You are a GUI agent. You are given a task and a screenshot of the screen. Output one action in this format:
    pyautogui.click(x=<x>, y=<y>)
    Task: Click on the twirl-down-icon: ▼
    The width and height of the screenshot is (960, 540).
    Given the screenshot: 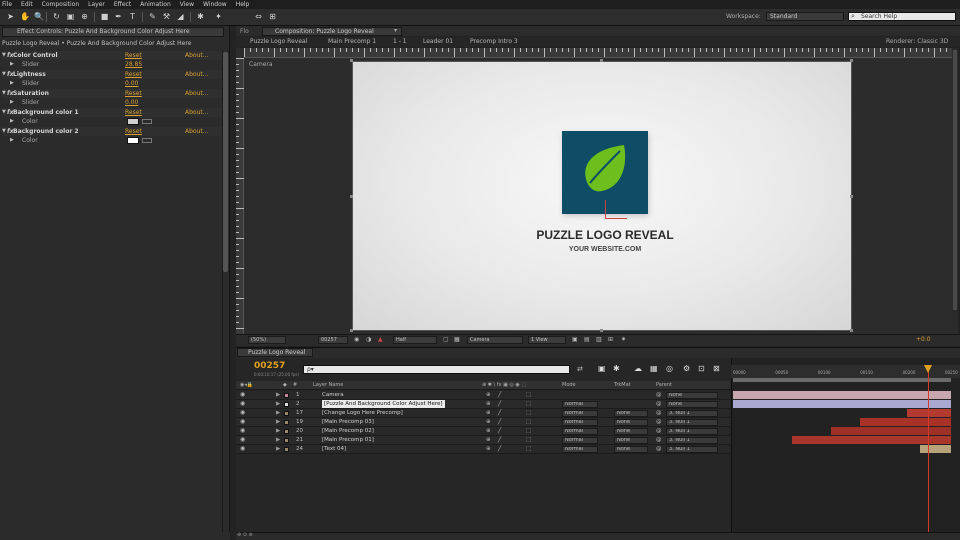 What is the action you would take?
    pyautogui.click(x=4, y=131)
    